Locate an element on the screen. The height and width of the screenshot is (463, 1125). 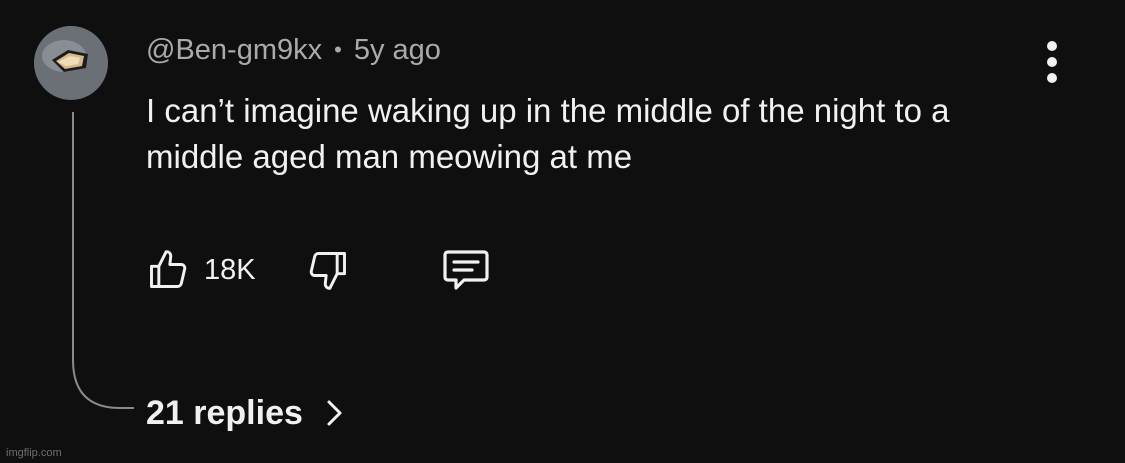
chevron-right-icon is located at coordinates (334, 413).